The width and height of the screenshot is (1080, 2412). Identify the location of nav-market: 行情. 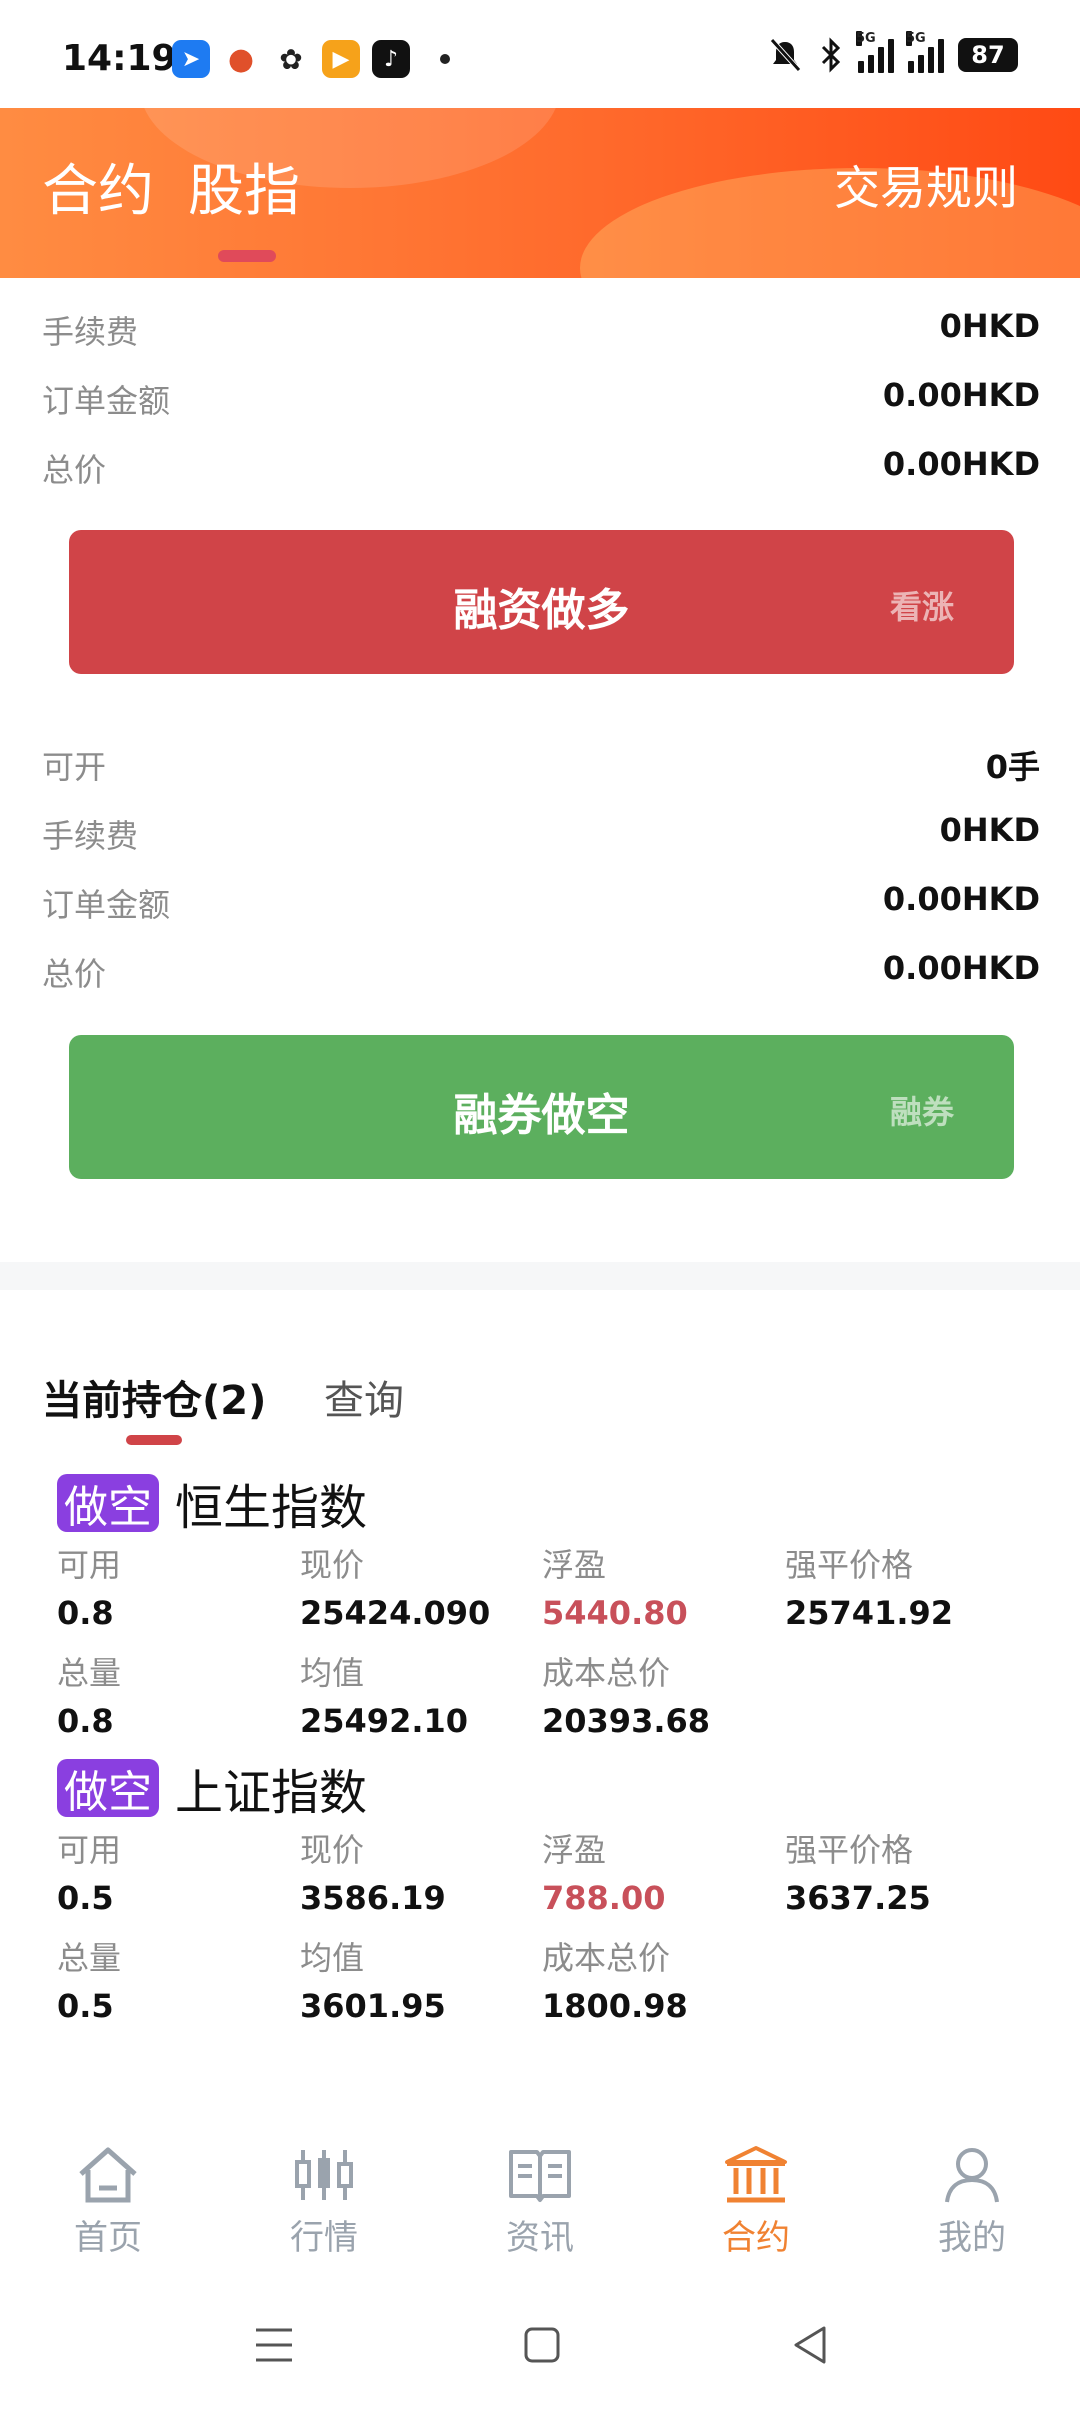
(324, 2201).